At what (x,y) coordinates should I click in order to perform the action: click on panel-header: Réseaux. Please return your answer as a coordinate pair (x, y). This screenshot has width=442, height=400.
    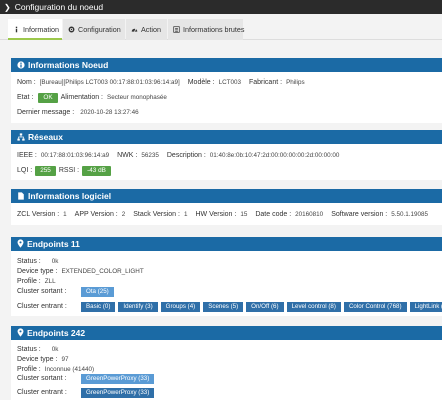
    Looking at the image, I should click on (226, 137).